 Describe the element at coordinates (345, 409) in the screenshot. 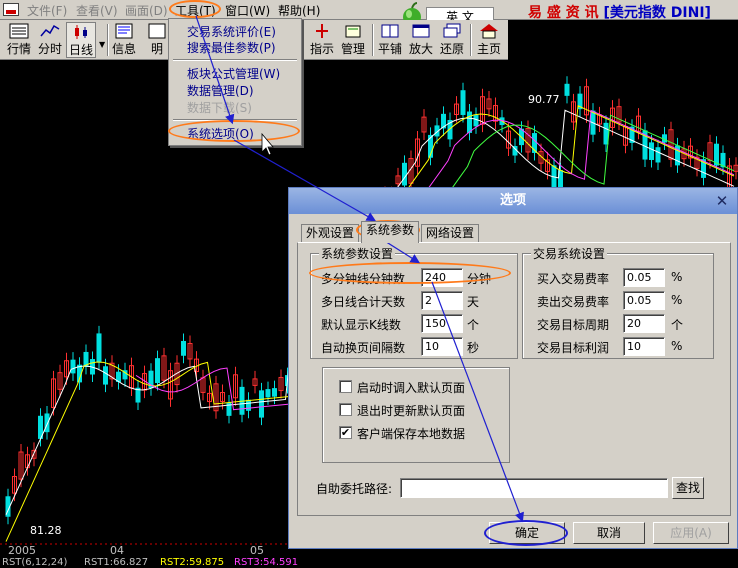

I see `exit-update-checkbox` at that location.